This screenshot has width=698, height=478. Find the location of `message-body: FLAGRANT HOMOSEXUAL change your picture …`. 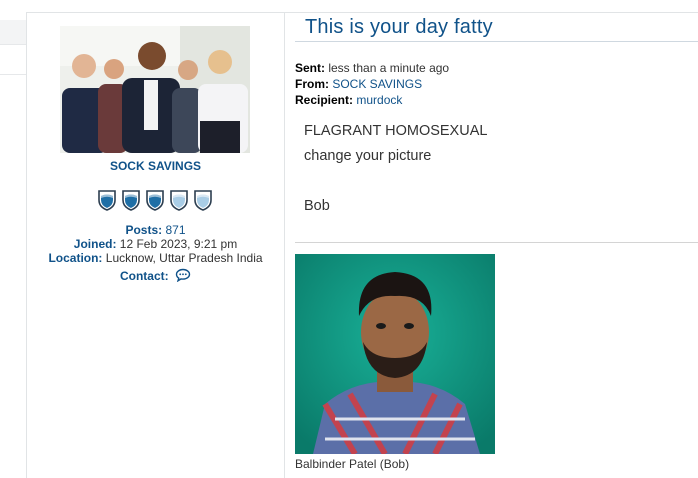

message-body: FLAGRANT HOMOSEXUAL change your picture … is located at coordinates (395, 169).